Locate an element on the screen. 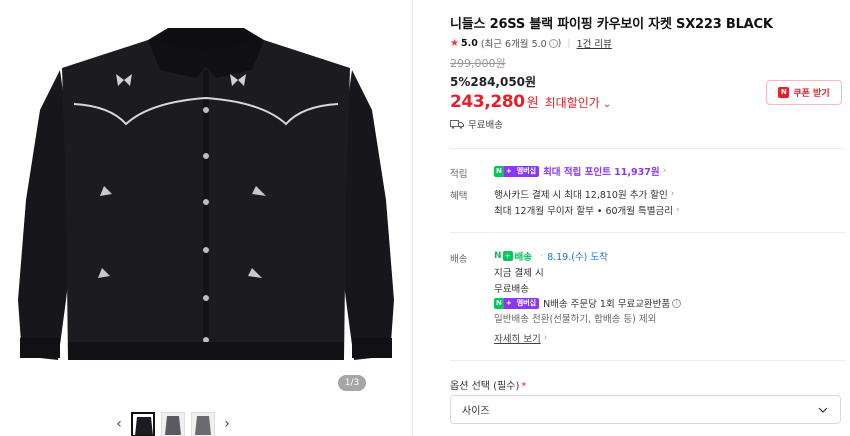 Image resolution: width=850 pixels, height=436 pixels. product-title: 니들스 26SS 블랙 파이핑 카우보이 자켓 SX223 BLACK is located at coordinates (611, 24).